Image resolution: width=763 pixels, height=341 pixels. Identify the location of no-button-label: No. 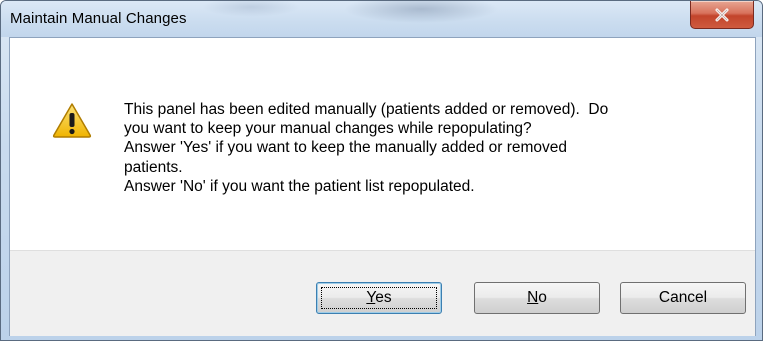
(537, 297).